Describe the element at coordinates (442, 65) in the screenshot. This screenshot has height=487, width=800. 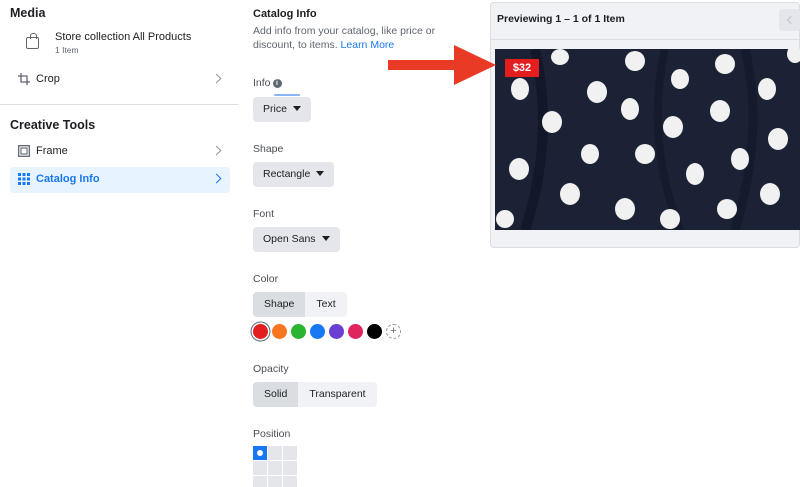
I see `red-arrow-annotation` at that location.